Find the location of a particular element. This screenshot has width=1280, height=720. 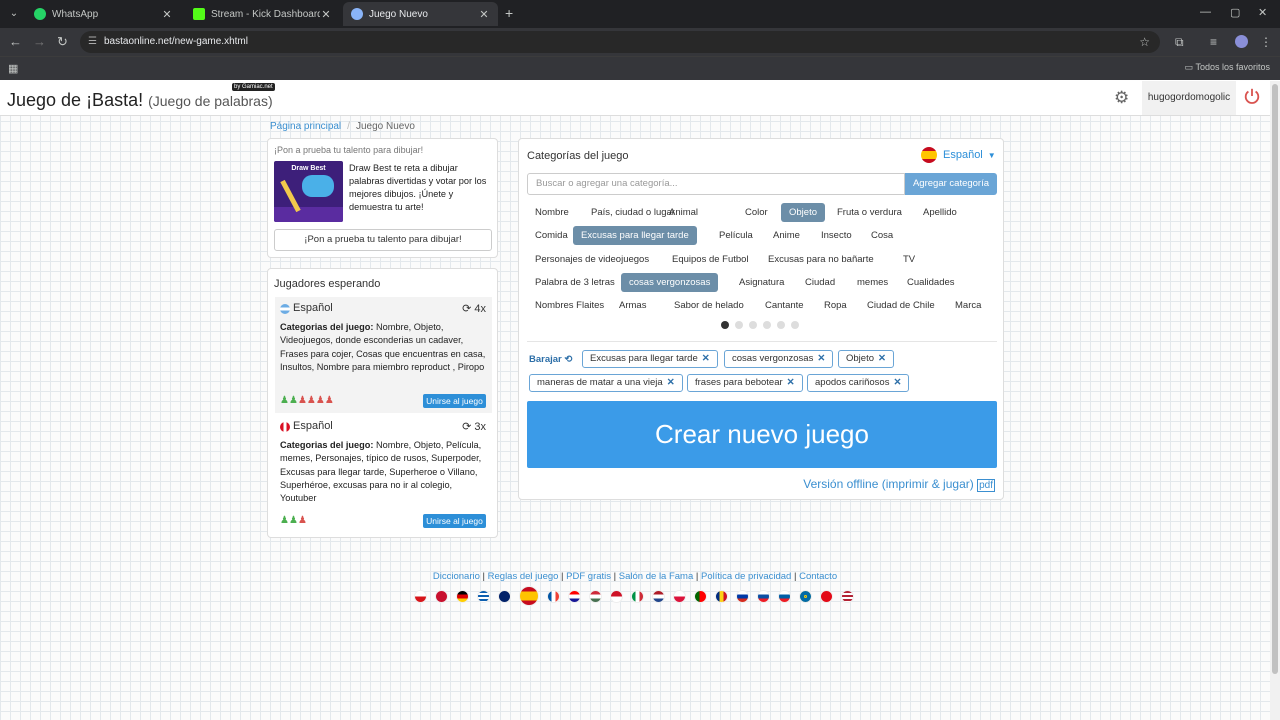

tab-search-icon: ⌄ is located at coordinates (14, 14).